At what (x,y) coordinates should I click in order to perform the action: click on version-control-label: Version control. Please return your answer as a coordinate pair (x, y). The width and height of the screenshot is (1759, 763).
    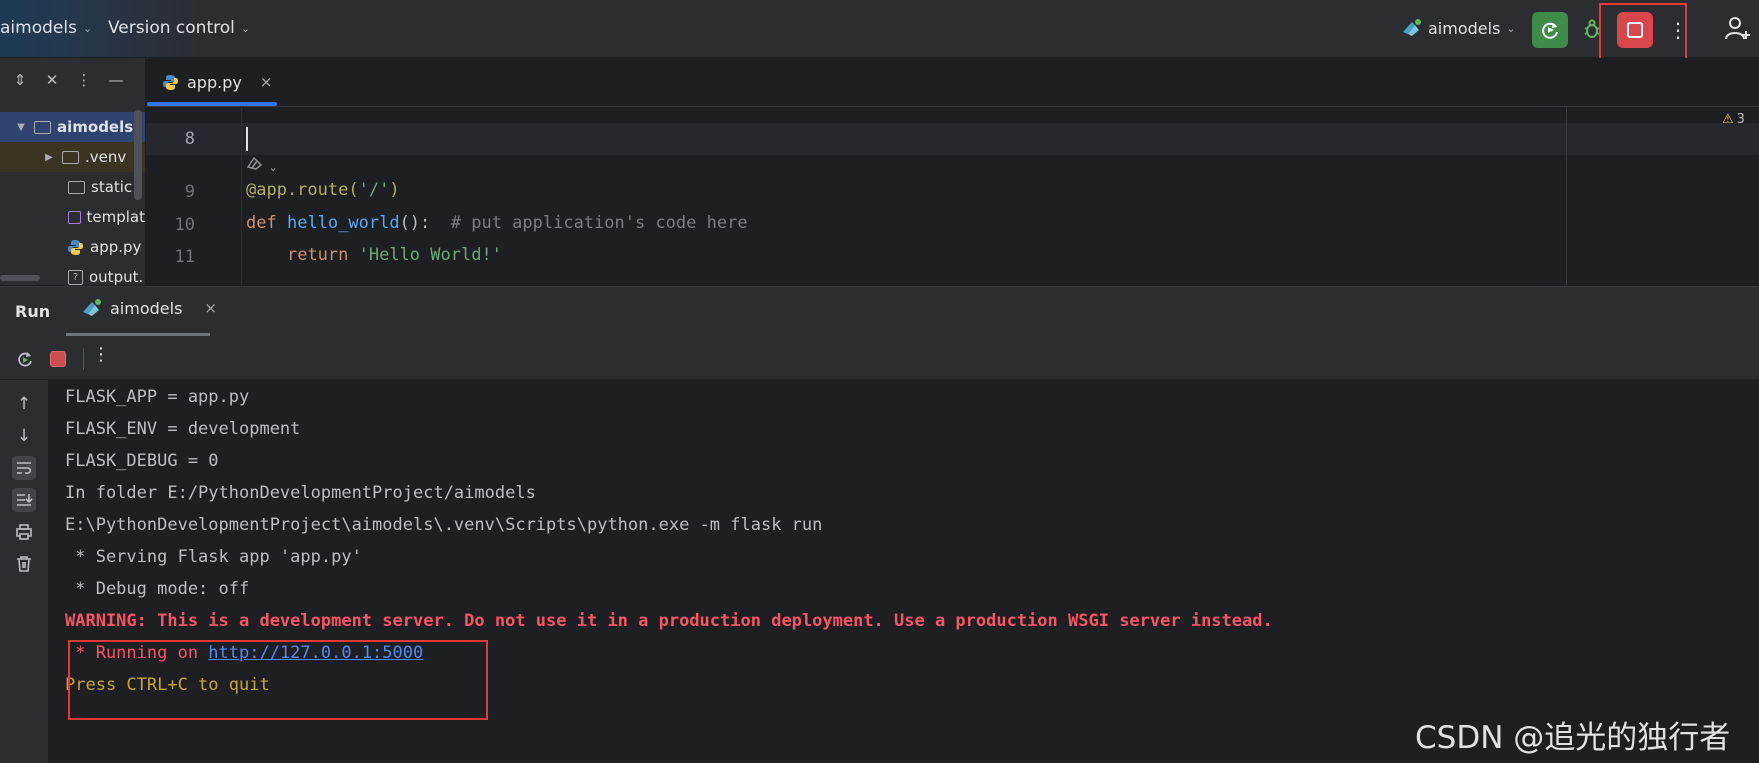
    Looking at the image, I should click on (171, 28).